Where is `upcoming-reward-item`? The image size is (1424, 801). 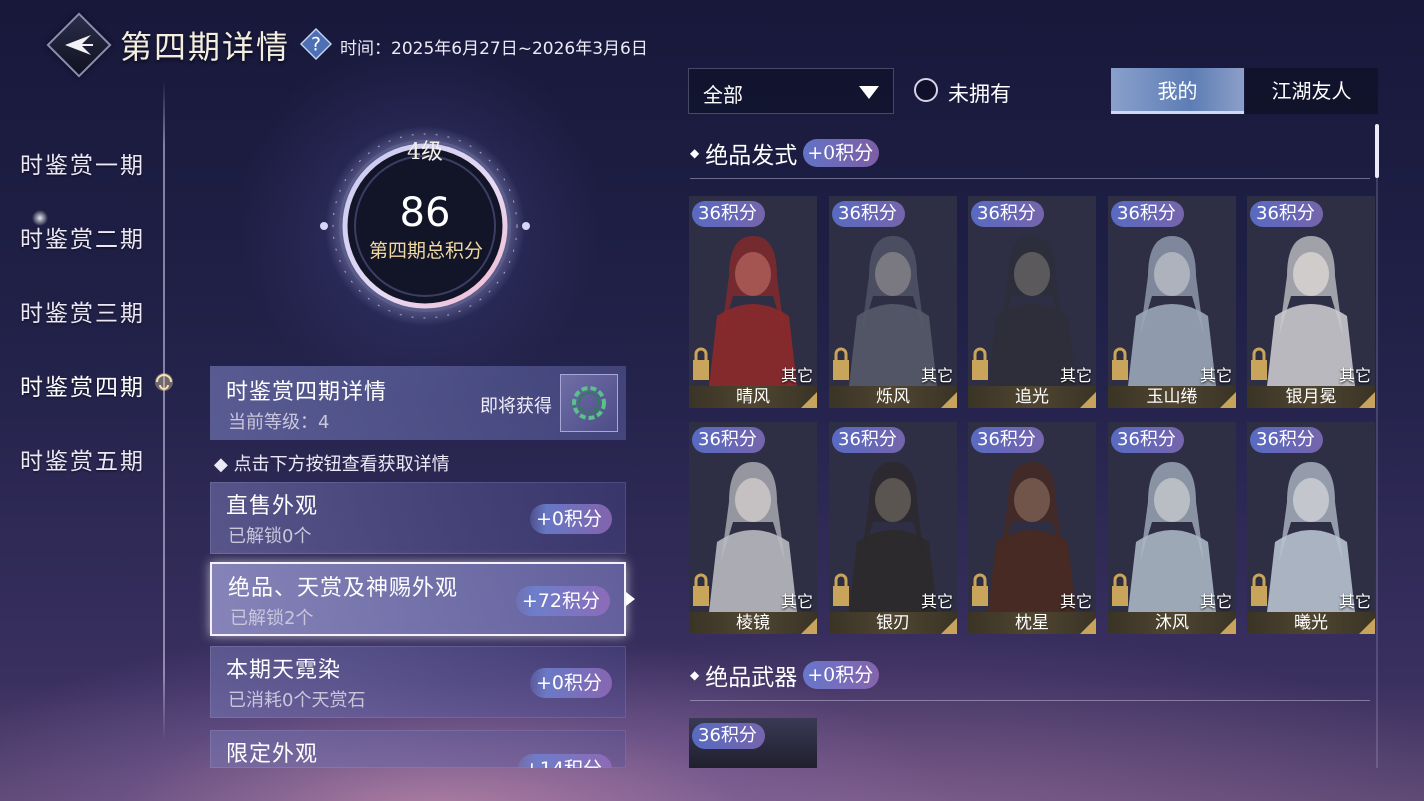 upcoming-reward-item is located at coordinates (589, 403).